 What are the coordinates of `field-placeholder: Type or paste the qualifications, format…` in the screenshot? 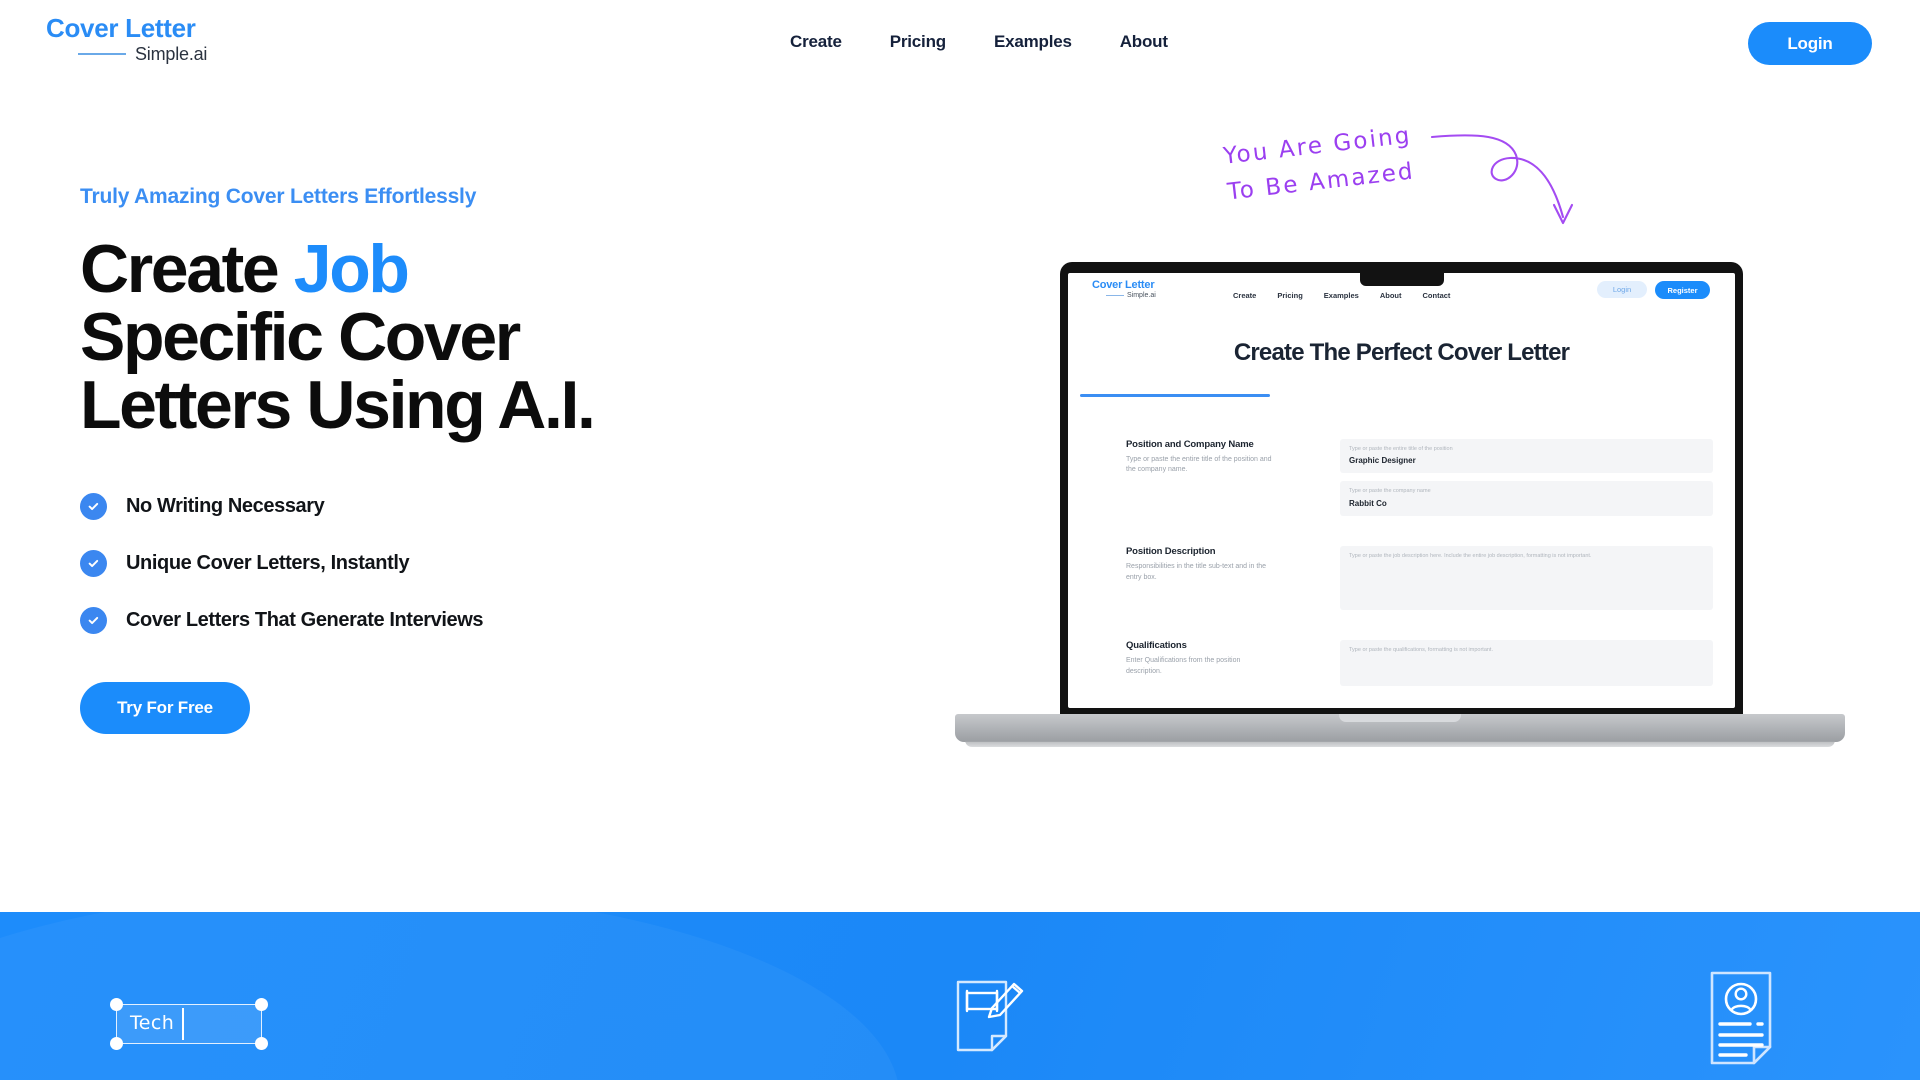 It's located at (1421, 649).